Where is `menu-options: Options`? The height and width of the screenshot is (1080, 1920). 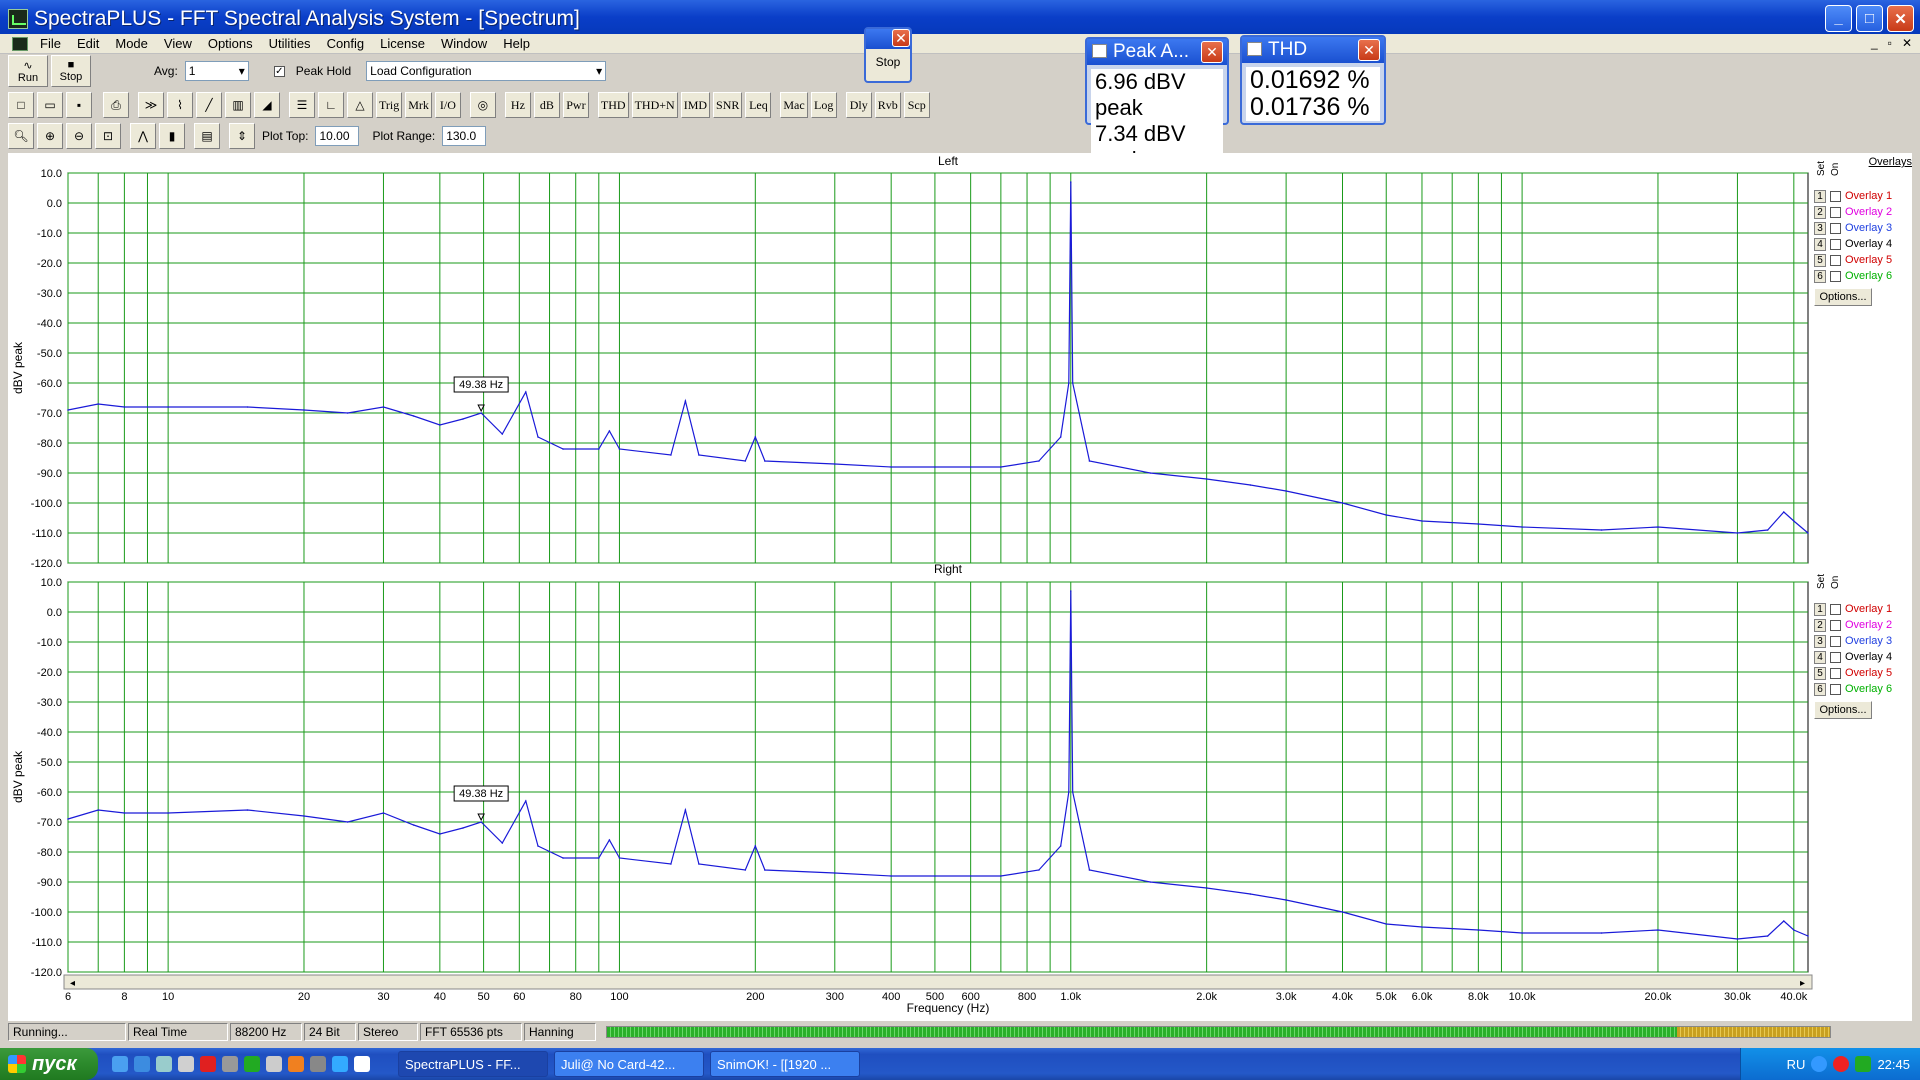
menu-options: Options is located at coordinates (230, 43).